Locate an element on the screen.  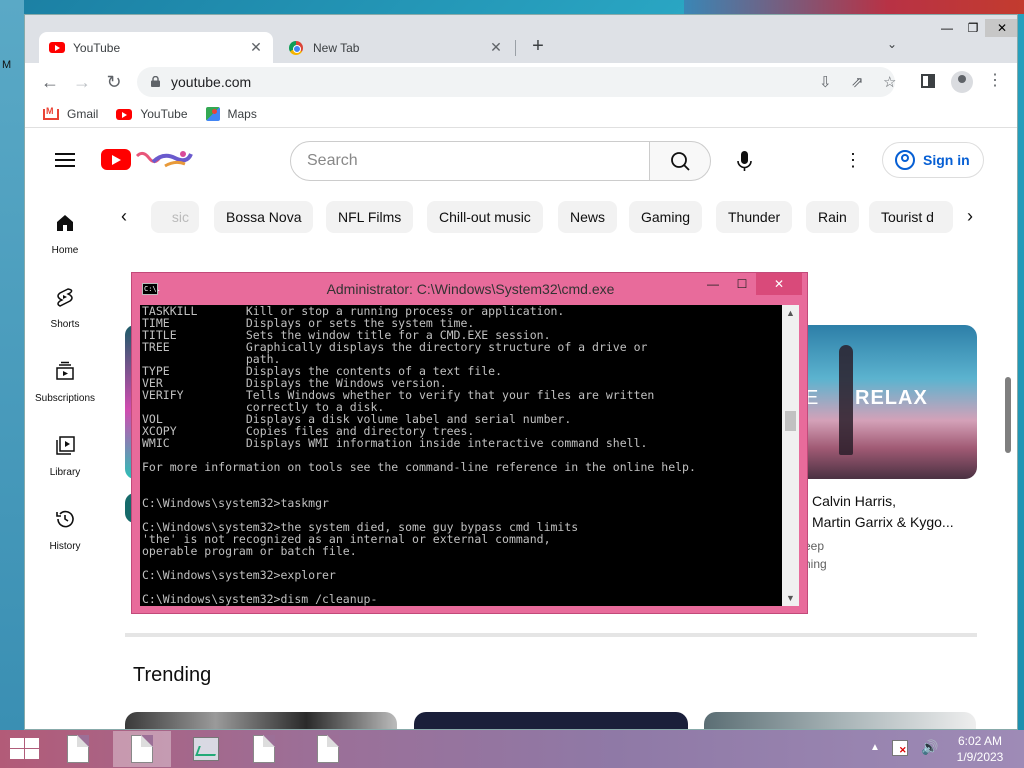
chip-rain: Rain is located at coordinates (832, 217).